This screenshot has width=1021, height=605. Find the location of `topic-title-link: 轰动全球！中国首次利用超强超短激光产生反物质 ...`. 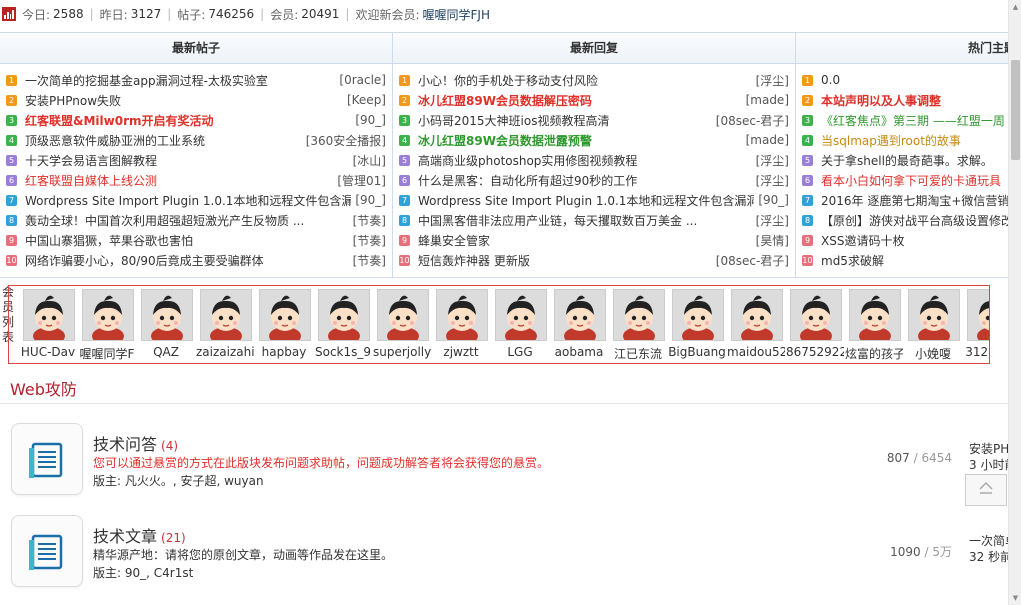

topic-title-link: 轰动全球！中国首次利用超强超短激光产生反物质 ... is located at coordinates (187, 220).